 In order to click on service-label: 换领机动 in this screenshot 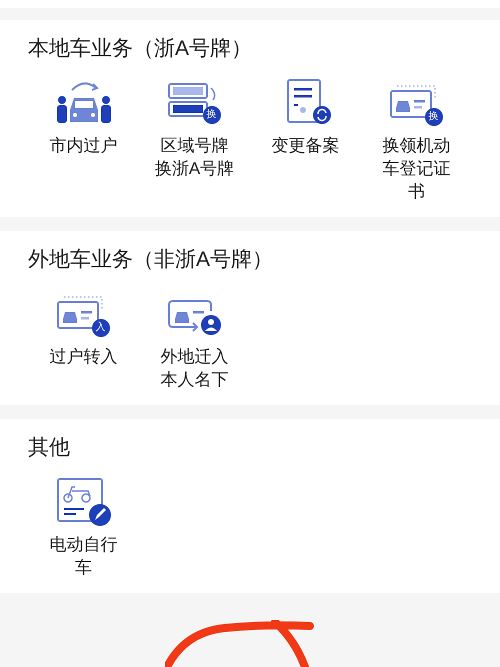, I will do `click(416, 145)`.